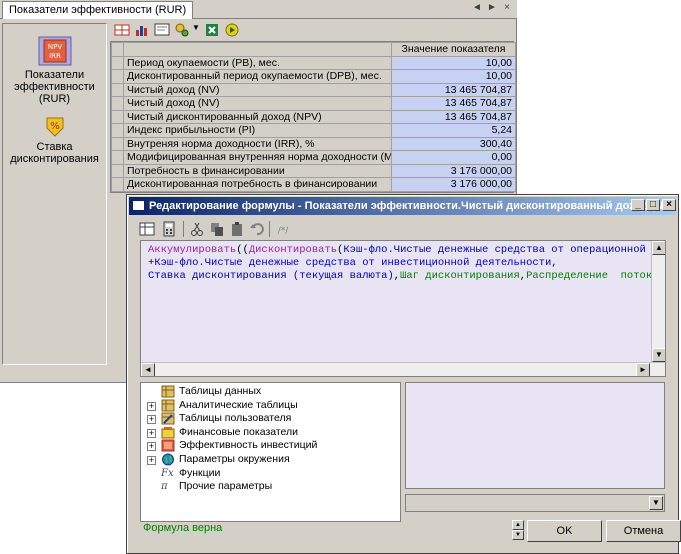 The width and height of the screenshot is (681, 554). I want to click on table-icon, so click(147, 229).